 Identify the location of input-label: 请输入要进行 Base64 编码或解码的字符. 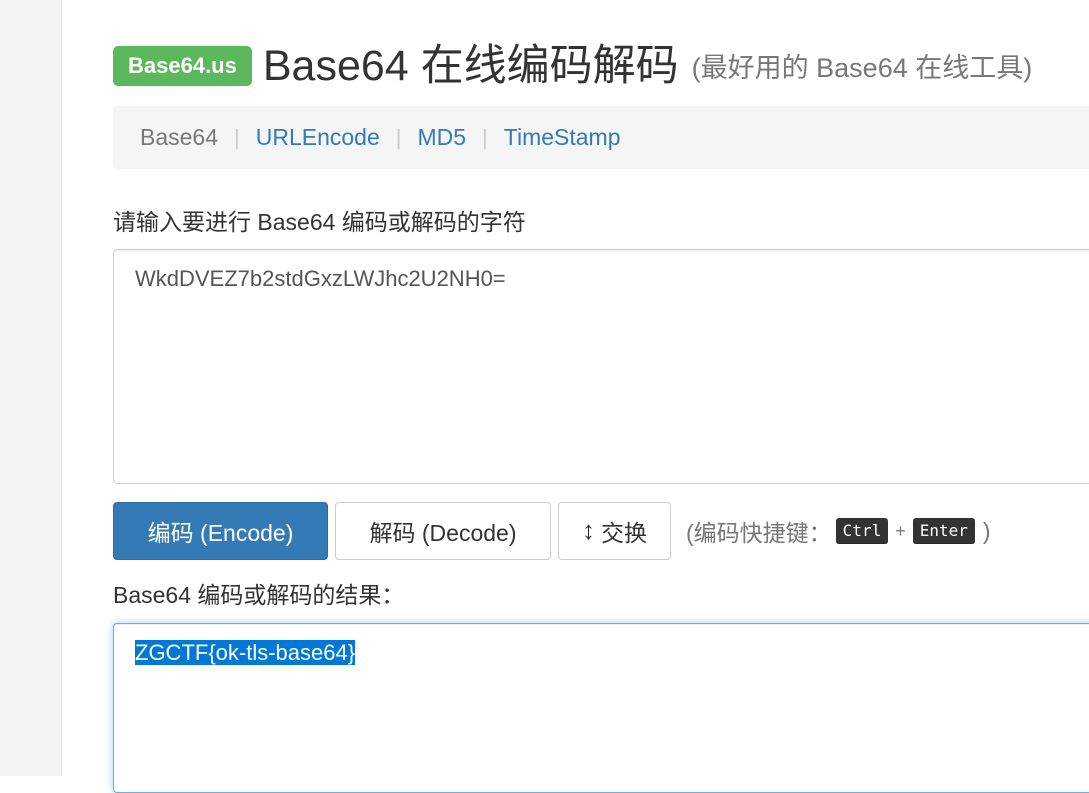
(319, 222).